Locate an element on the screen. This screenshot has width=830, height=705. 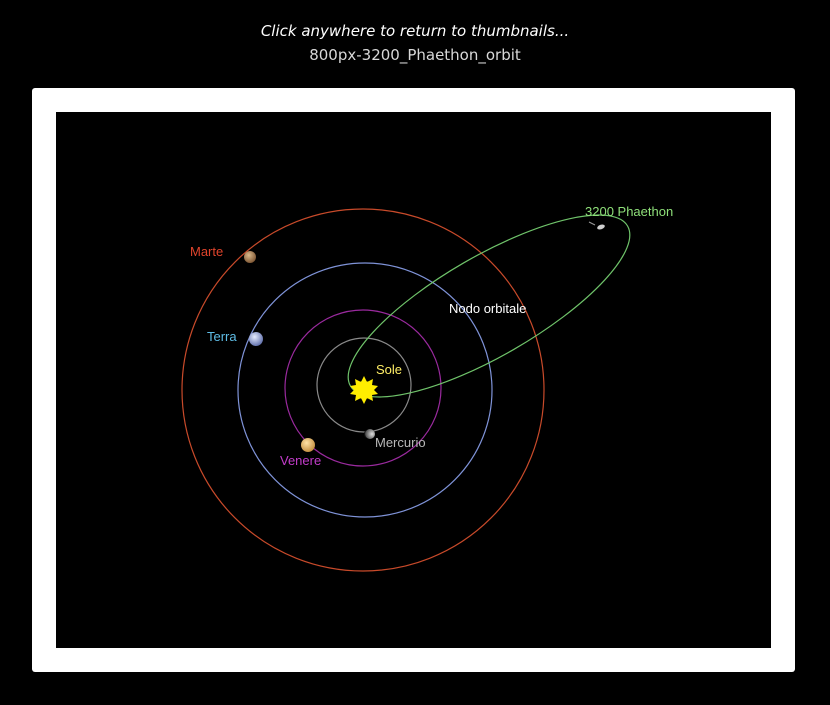
phaethon-label: 3200 Phaethon is located at coordinates (629, 211).